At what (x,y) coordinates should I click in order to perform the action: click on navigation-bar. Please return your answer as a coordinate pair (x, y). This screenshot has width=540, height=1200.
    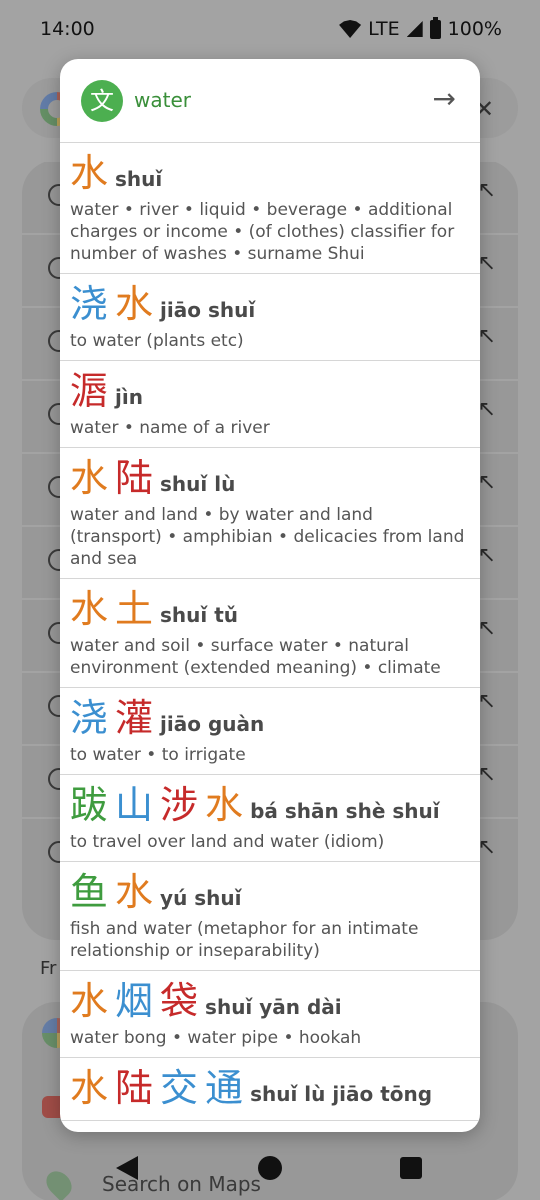
    Looking at the image, I should click on (270, 1168).